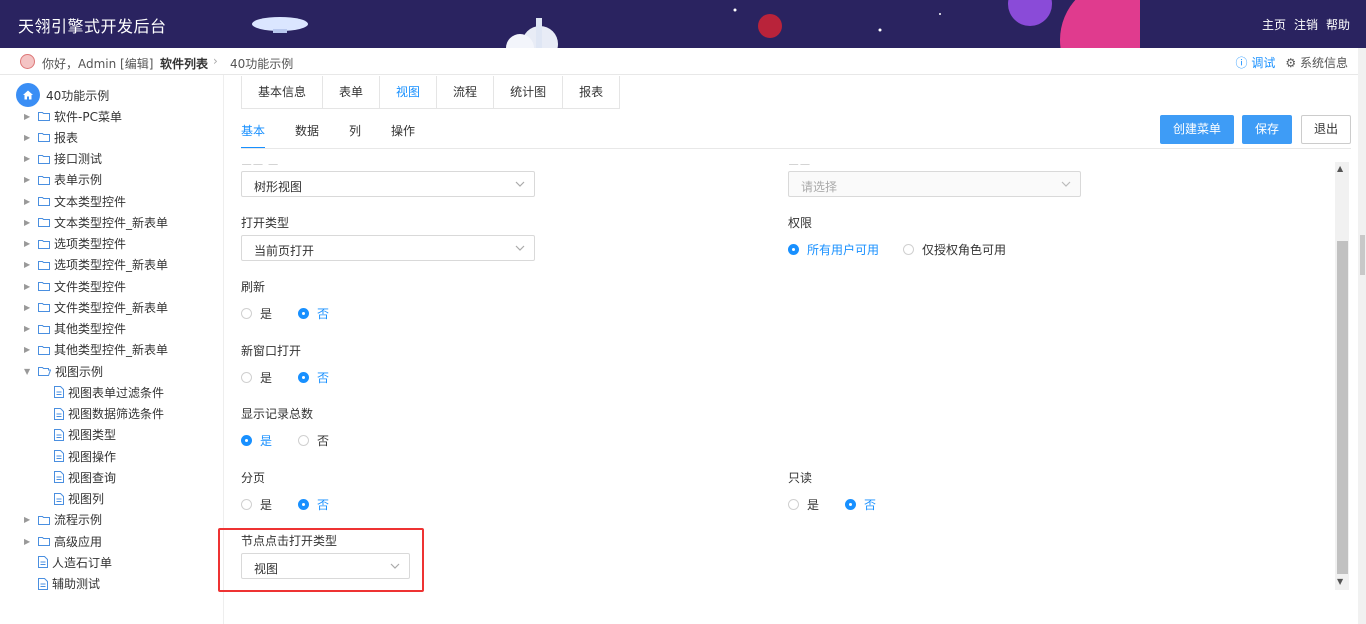  Describe the element at coordinates (803, 504) in the screenshot. I see `readonly-yes-radio: 是` at that location.